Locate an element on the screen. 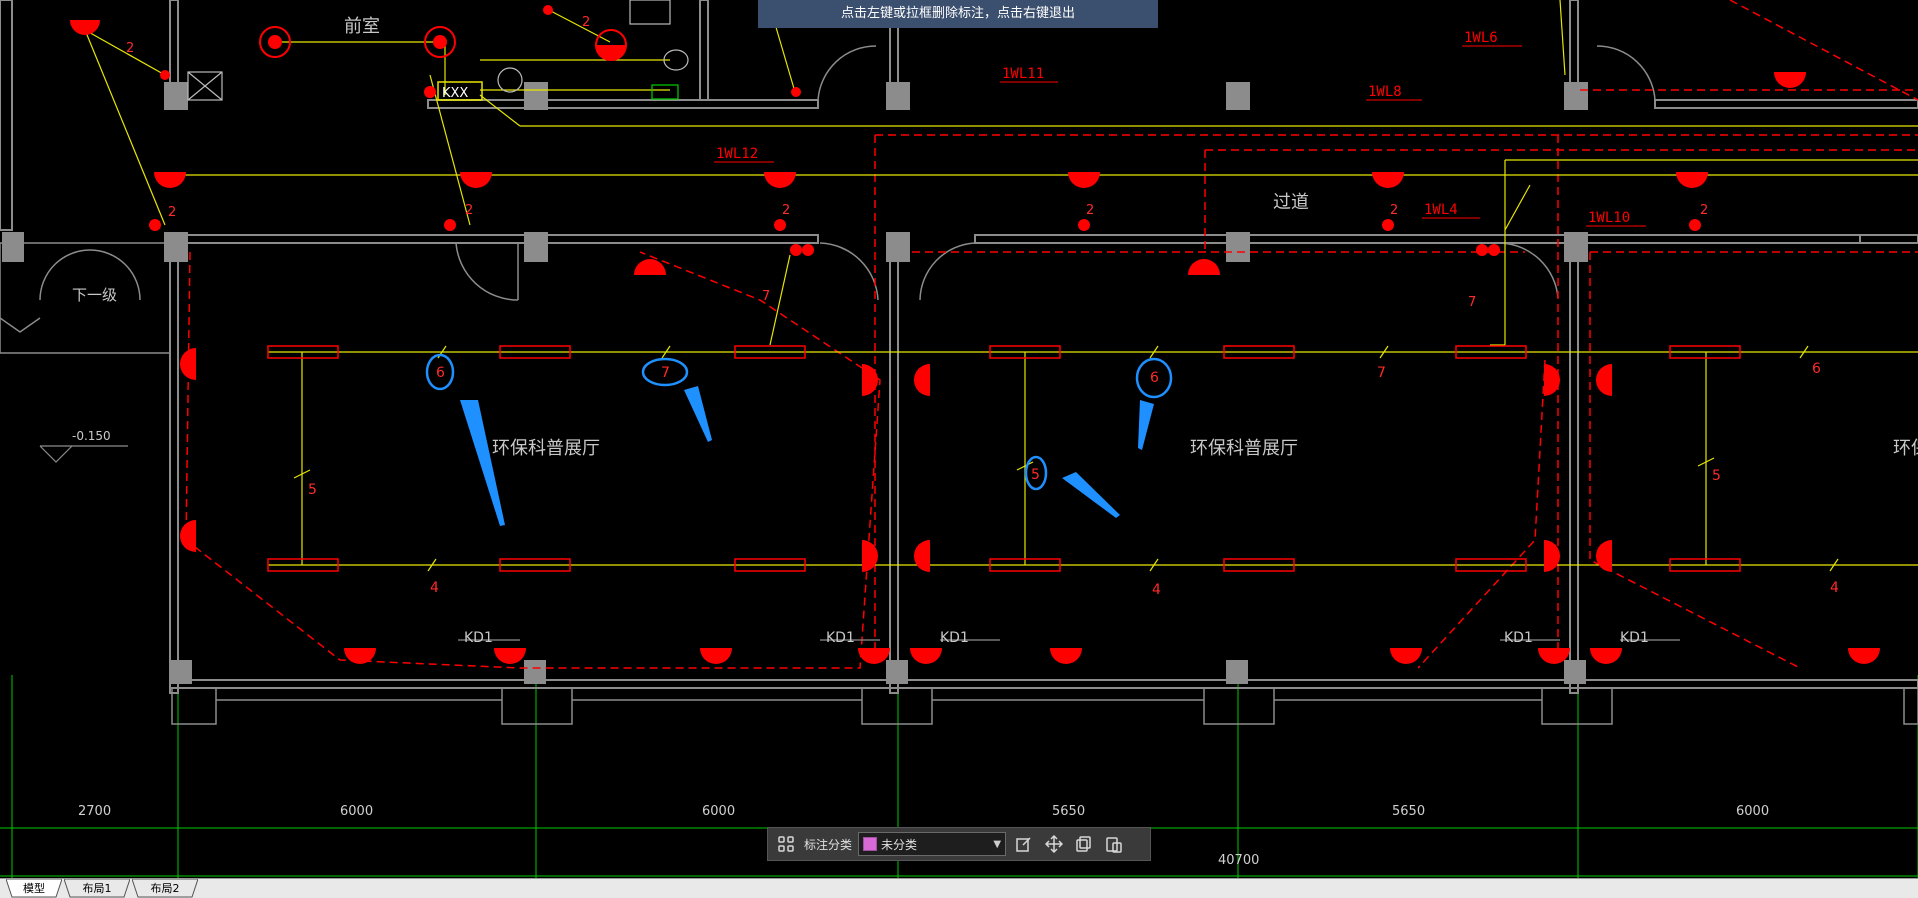 The width and height of the screenshot is (1918, 898). tab-model: 模型 is located at coordinates (34, 888).